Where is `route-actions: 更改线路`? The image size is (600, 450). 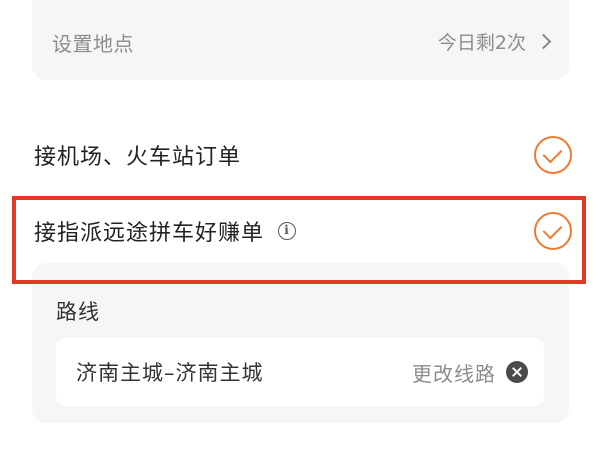 route-actions: 更改线路 is located at coordinates (470, 372).